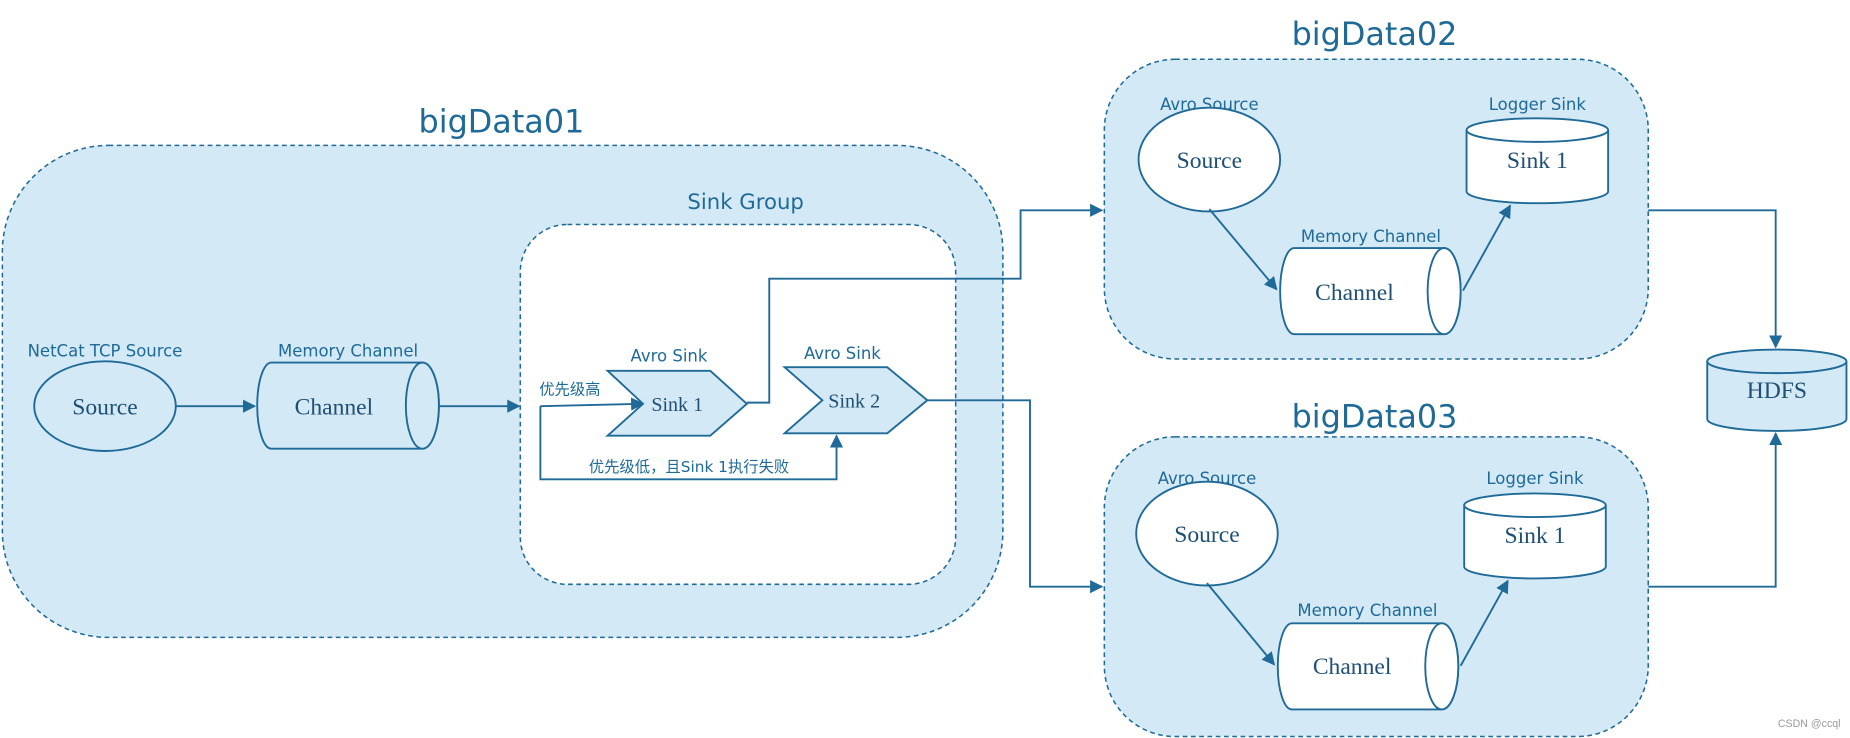  Describe the element at coordinates (842, 353) in the screenshot. I see `sink2-caption: Avro Sink` at that location.